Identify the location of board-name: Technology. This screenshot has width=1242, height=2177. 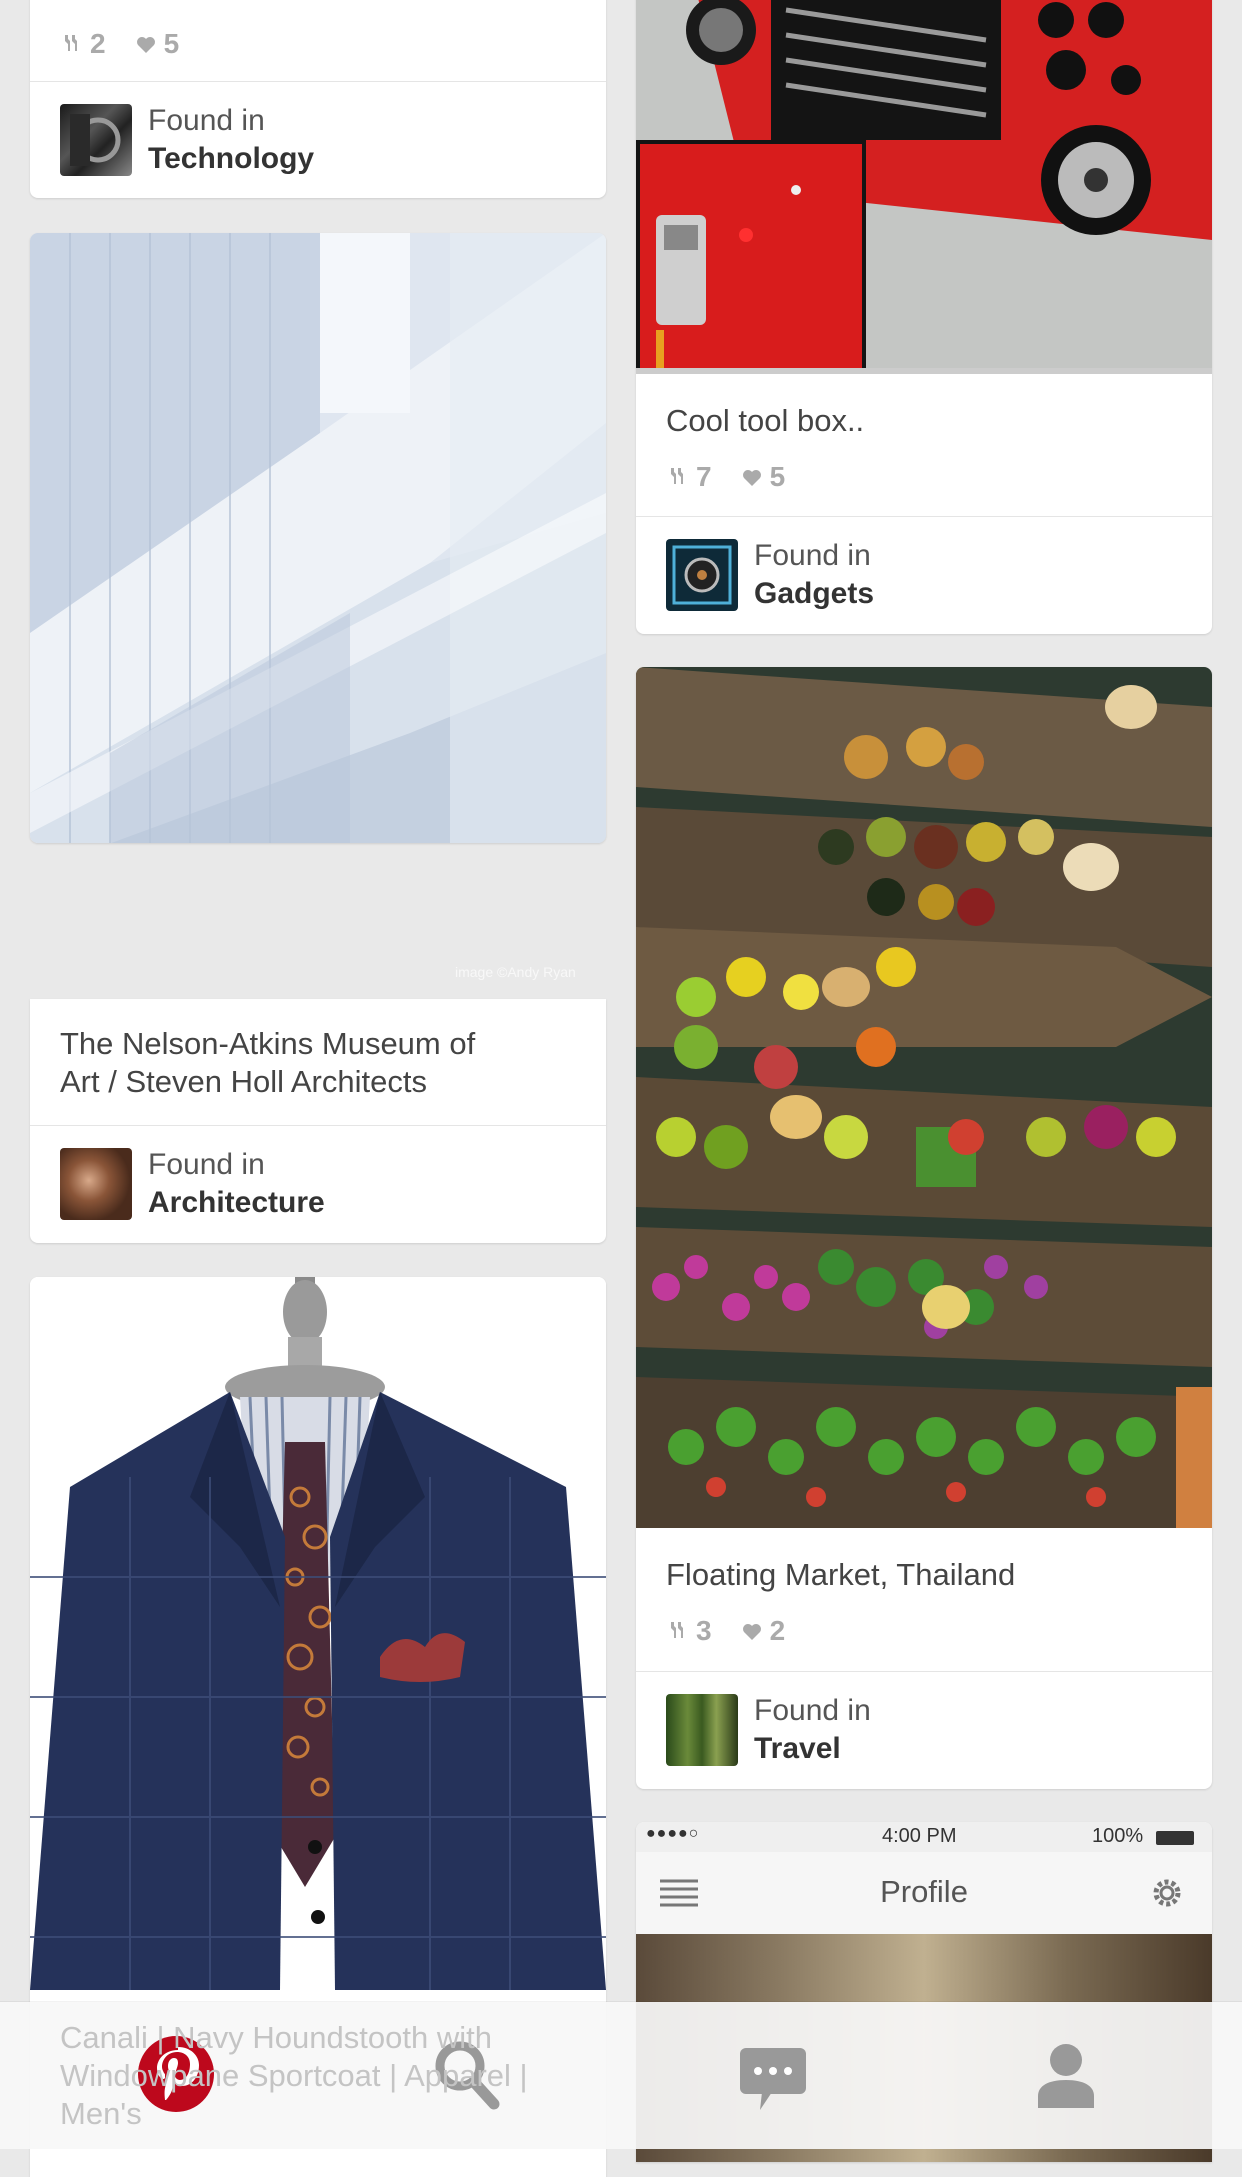
(231, 159).